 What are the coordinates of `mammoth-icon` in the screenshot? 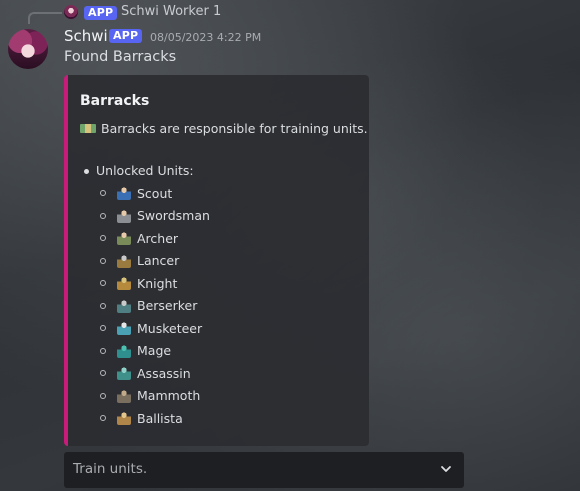 It's located at (124, 395).